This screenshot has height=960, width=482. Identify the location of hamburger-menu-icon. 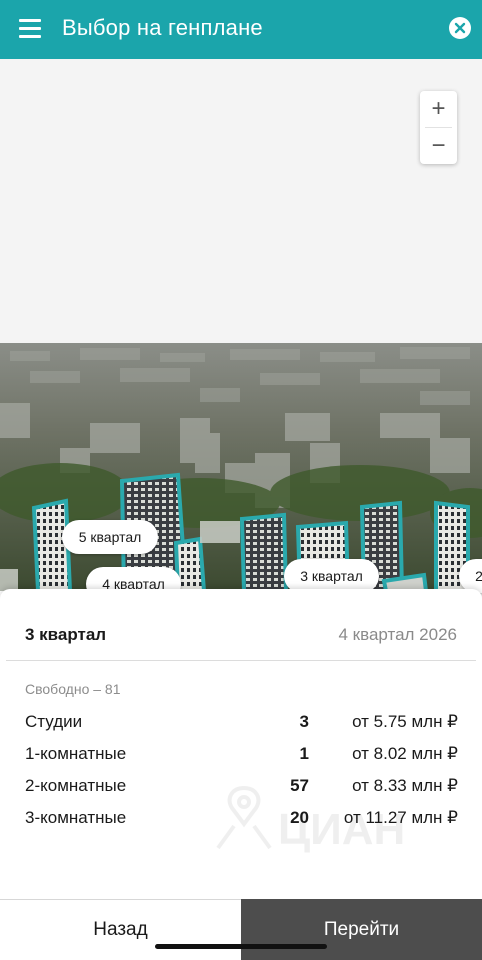
(30, 29).